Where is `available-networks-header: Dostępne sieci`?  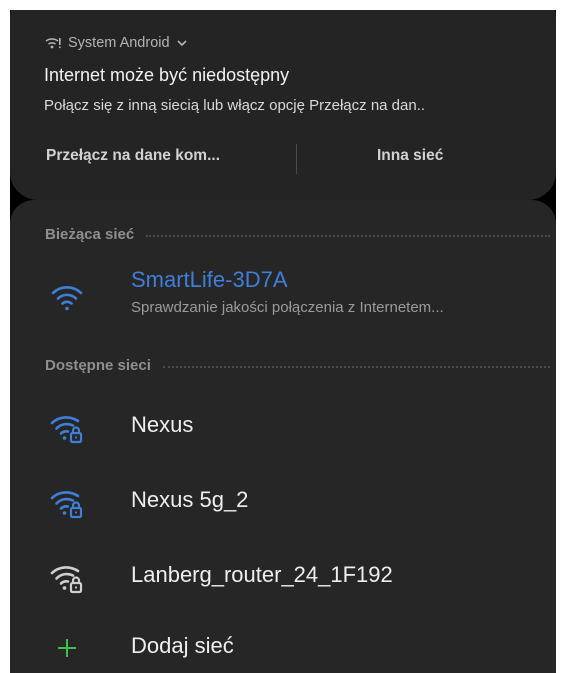 available-networks-header: Dostępne sieci is located at coordinates (297, 365).